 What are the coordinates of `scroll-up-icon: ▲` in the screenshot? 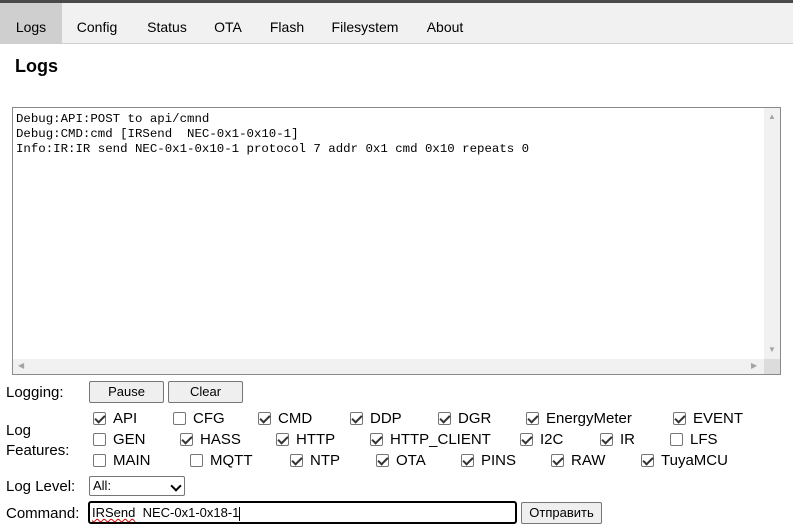 It's located at (772, 117).